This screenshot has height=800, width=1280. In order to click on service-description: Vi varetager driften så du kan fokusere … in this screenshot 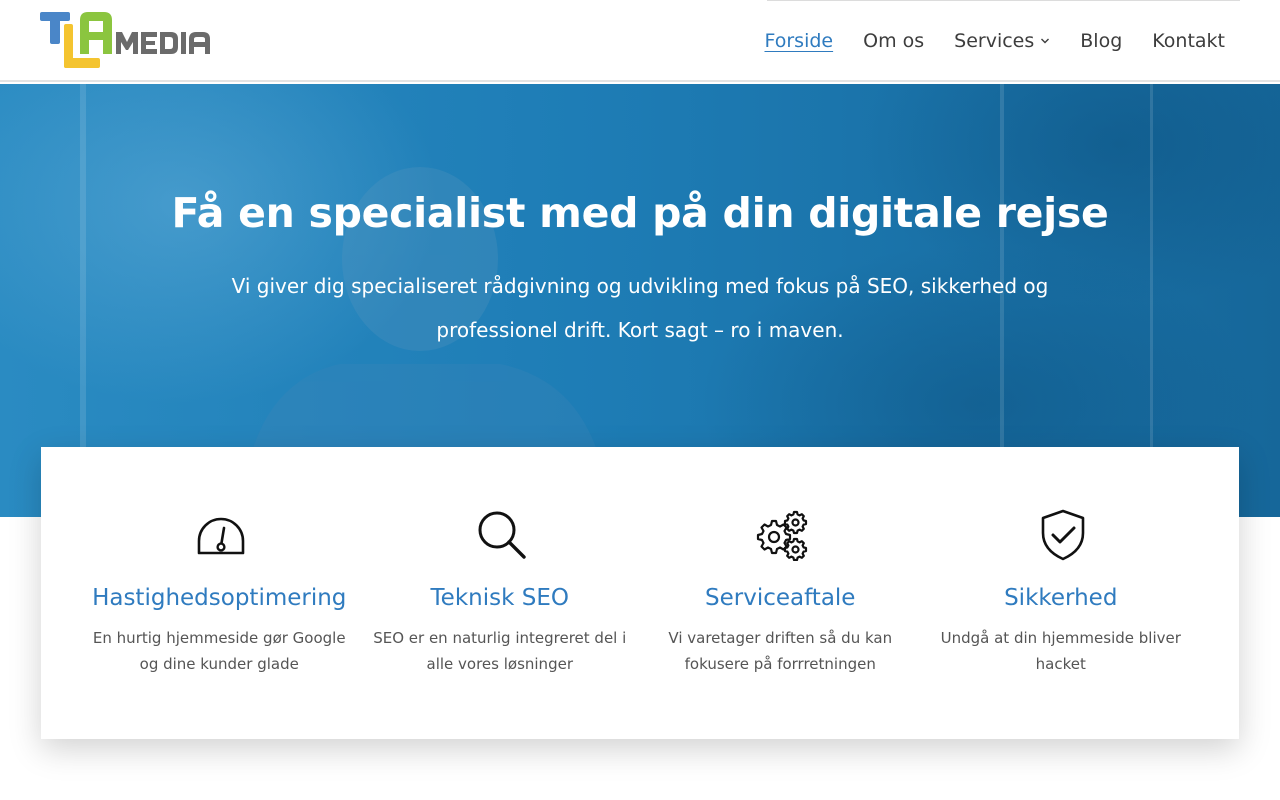, I will do `click(780, 651)`.